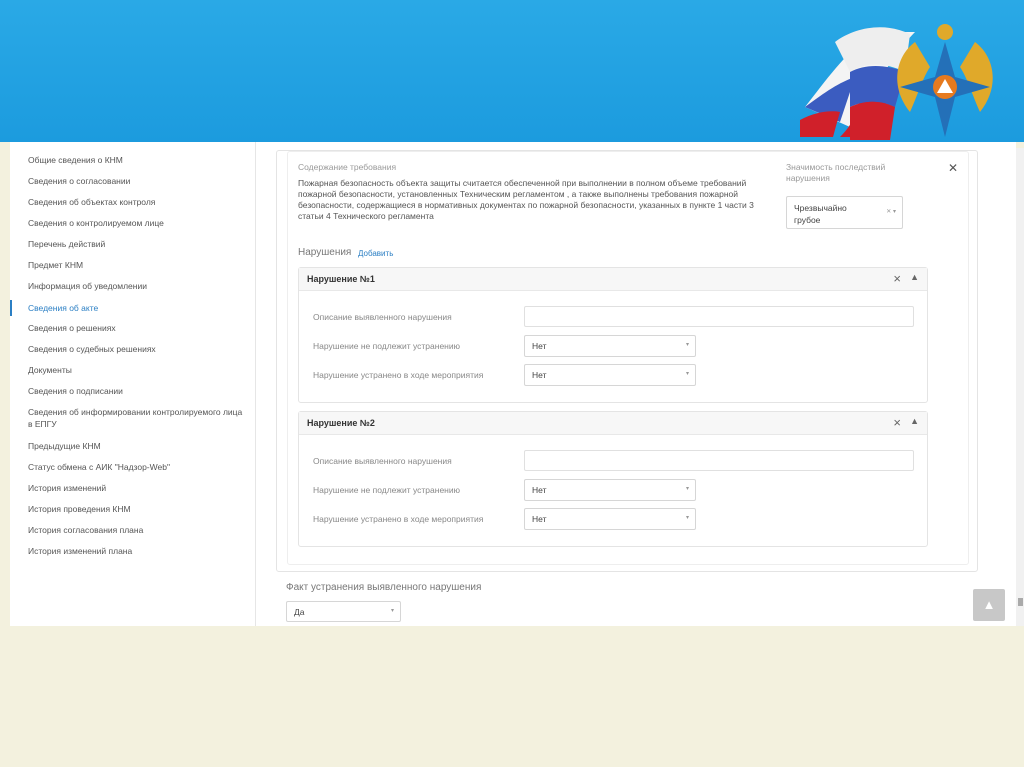  I want to click on sidebar-item-notification: Информация об уведомлении, so click(138, 286).